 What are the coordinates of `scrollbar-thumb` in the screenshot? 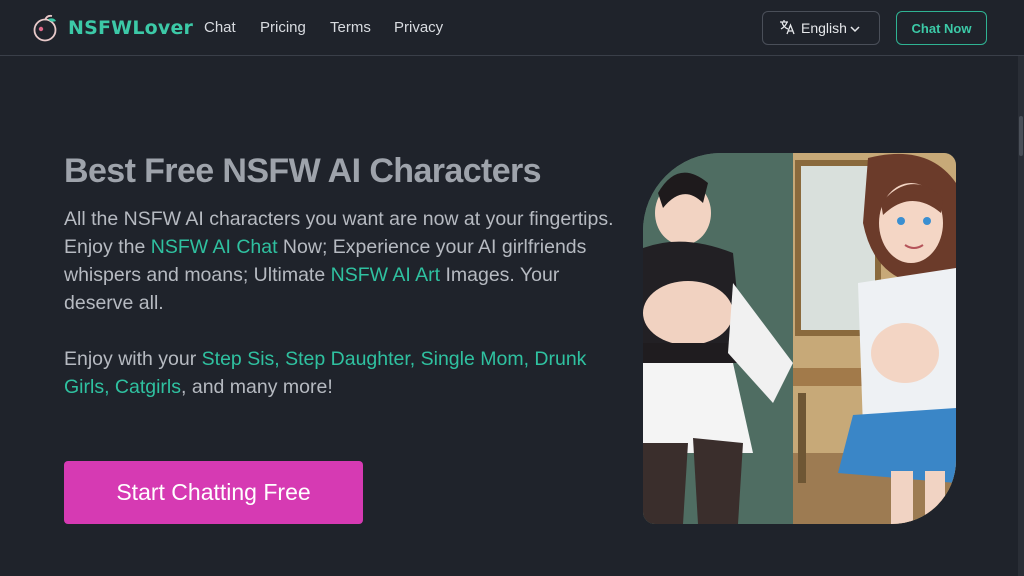 It's located at (1021, 136).